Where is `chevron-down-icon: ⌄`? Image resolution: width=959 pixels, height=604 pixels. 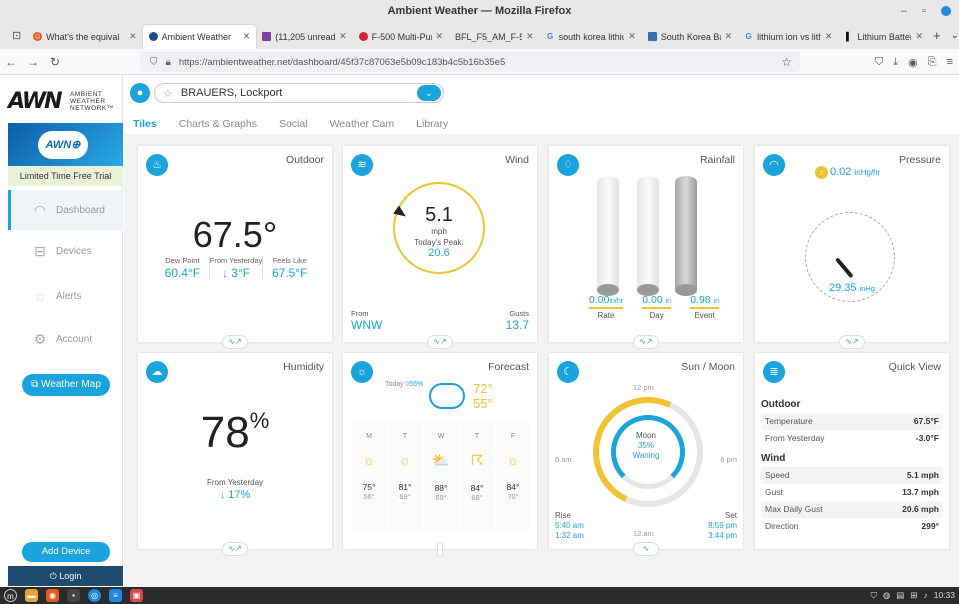 chevron-down-icon: ⌄ is located at coordinates (429, 93).